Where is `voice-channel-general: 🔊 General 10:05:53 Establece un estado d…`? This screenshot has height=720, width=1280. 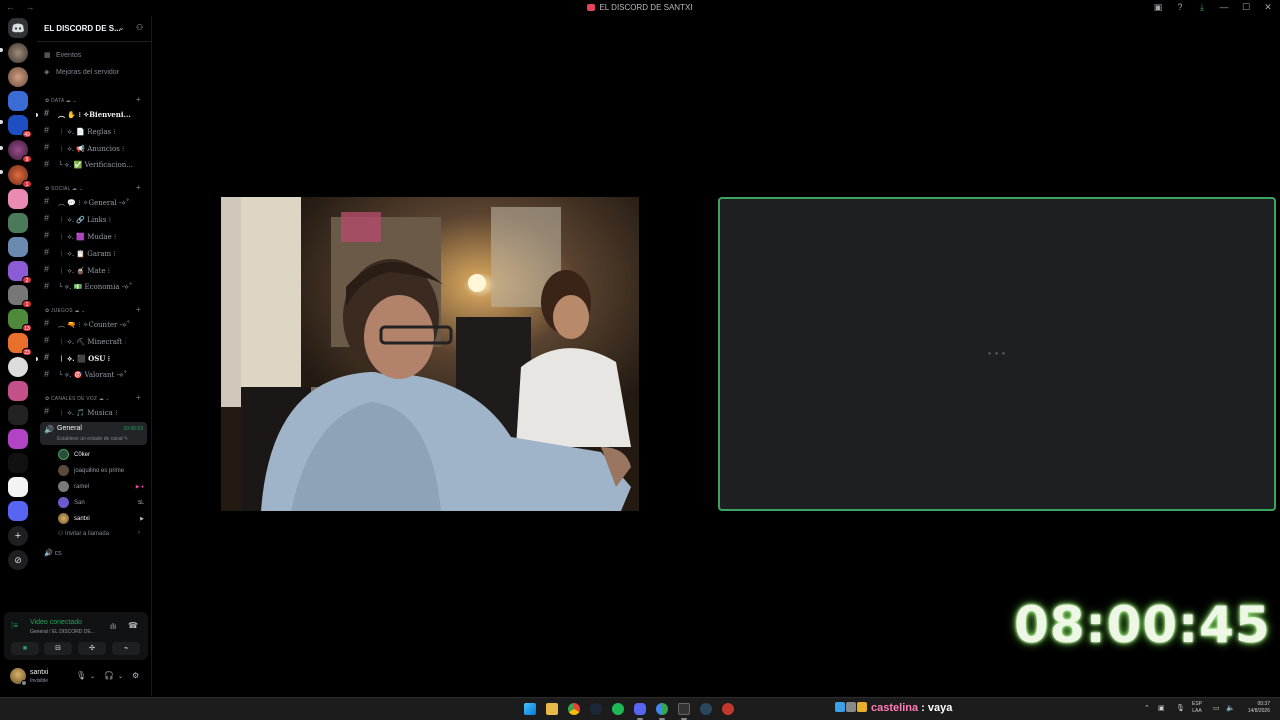
voice-channel-general: 🔊 General 10:05:53 Establece un estado d… is located at coordinates (93, 433).